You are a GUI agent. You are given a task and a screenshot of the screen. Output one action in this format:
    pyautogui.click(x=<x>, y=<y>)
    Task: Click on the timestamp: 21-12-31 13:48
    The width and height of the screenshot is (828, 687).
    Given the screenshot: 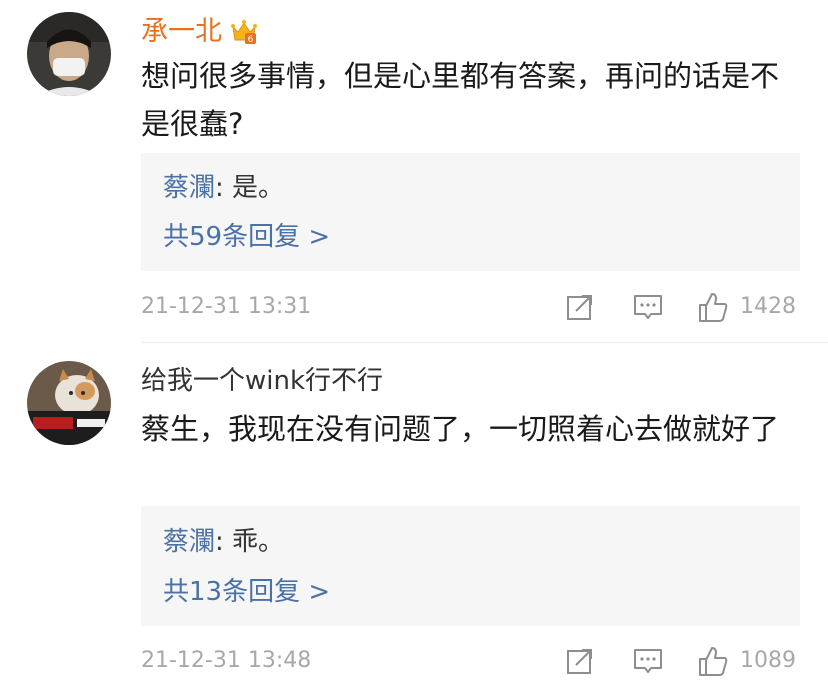 What is the action you would take?
    pyautogui.click(x=226, y=660)
    